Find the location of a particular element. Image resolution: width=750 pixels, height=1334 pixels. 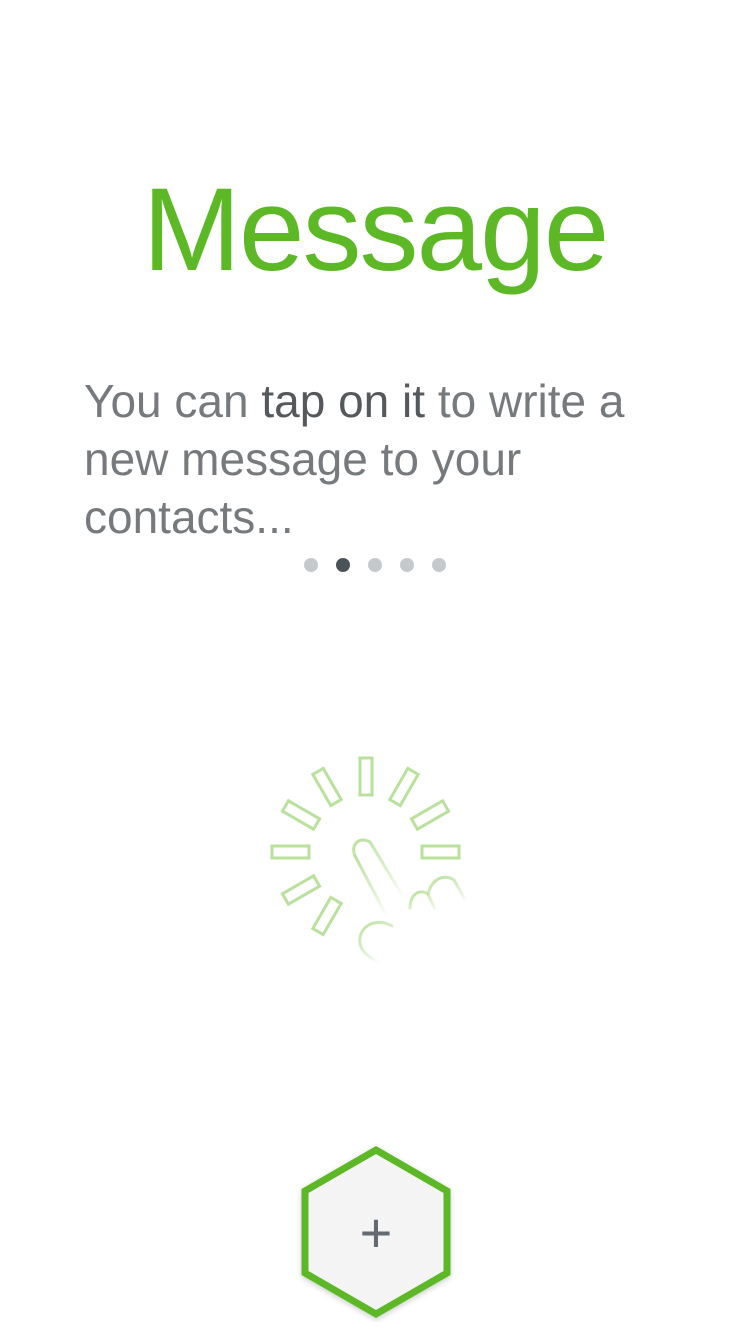

plus-icon: + is located at coordinates (376, 1232).